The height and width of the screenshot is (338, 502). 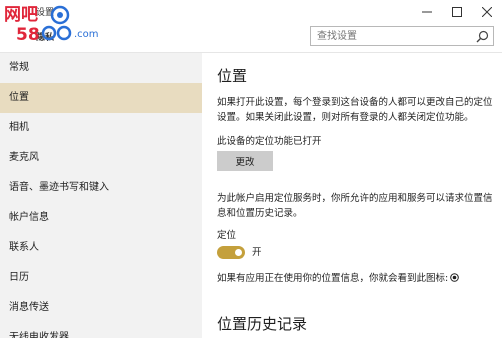 I want to click on maximize-icon, so click(x=457, y=12).